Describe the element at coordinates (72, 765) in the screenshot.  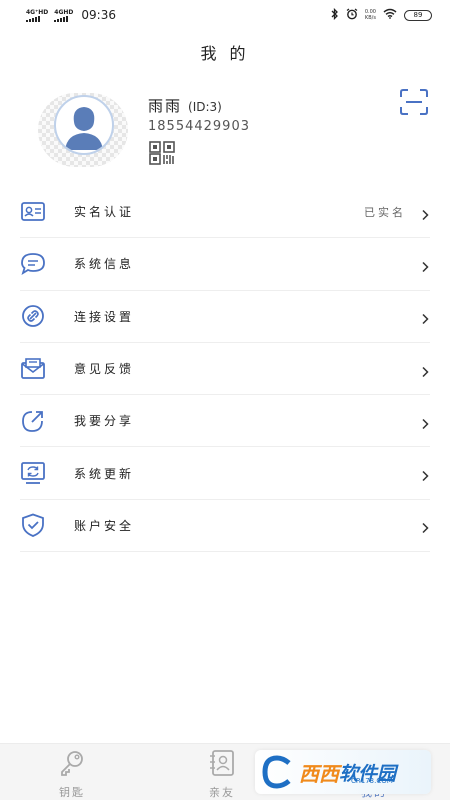
I see `key-icon` at that location.